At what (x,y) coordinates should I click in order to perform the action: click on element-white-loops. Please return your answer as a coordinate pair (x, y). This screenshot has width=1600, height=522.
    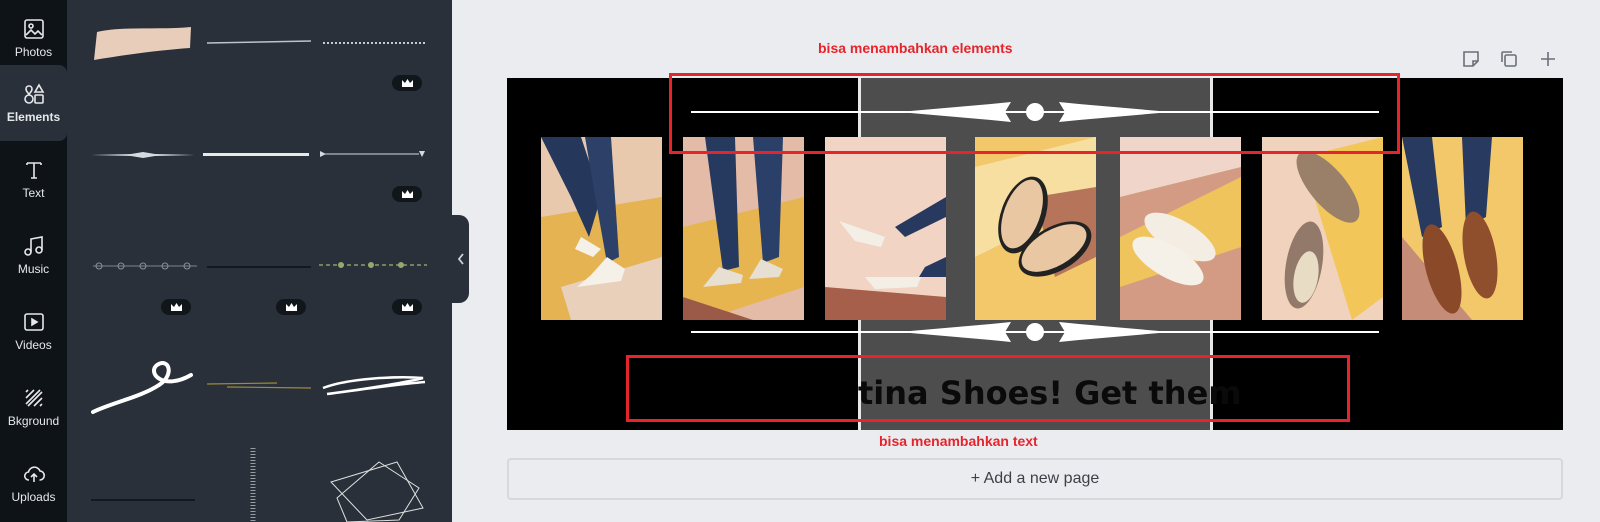
    Looking at the image, I should click on (374, 384).